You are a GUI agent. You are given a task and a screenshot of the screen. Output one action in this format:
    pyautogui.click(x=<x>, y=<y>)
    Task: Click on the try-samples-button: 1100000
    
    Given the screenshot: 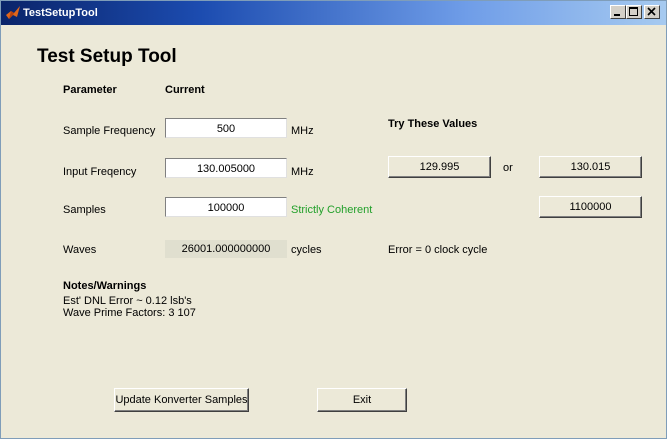 What is the action you would take?
    pyautogui.click(x=590, y=207)
    